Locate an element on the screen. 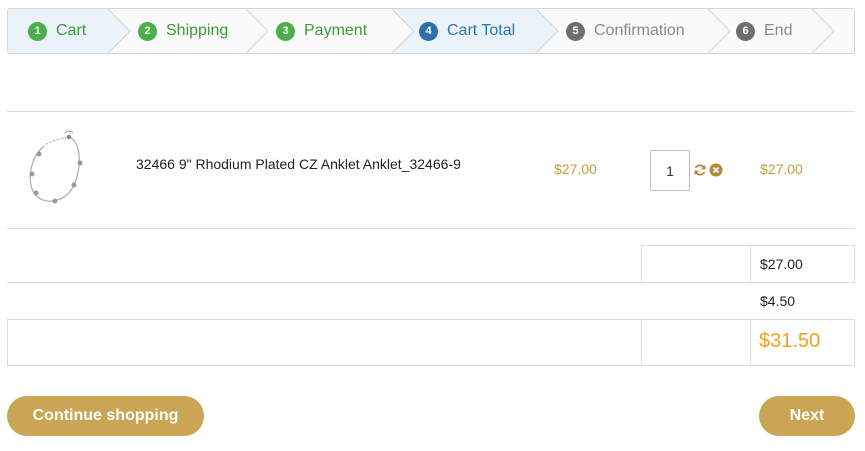 This screenshot has height=451, width=865. step-confirmation: 5 Confirmation is located at coordinates (625, 31).